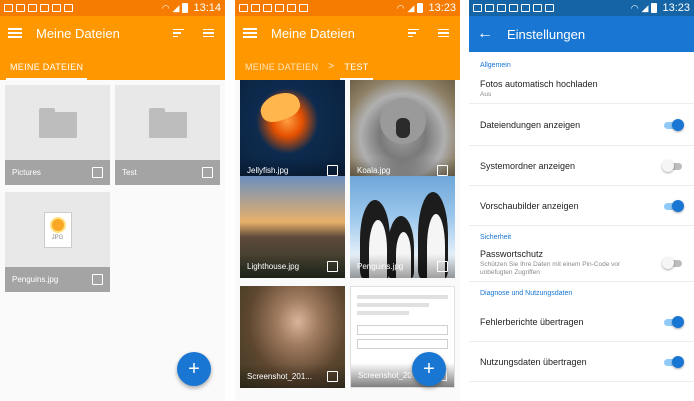 This screenshot has width=694, height=401. What do you see at coordinates (402, 131) in the screenshot?
I see `photo-tile-koala: Koala.jpg` at bounding box center [402, 131].